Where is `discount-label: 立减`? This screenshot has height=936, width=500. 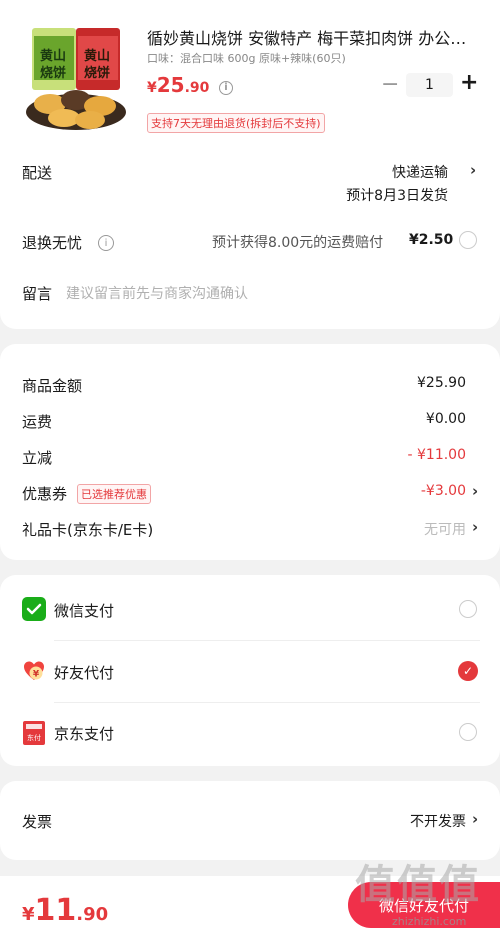
discount-label: 立减 is located at coordinates (37, 458).